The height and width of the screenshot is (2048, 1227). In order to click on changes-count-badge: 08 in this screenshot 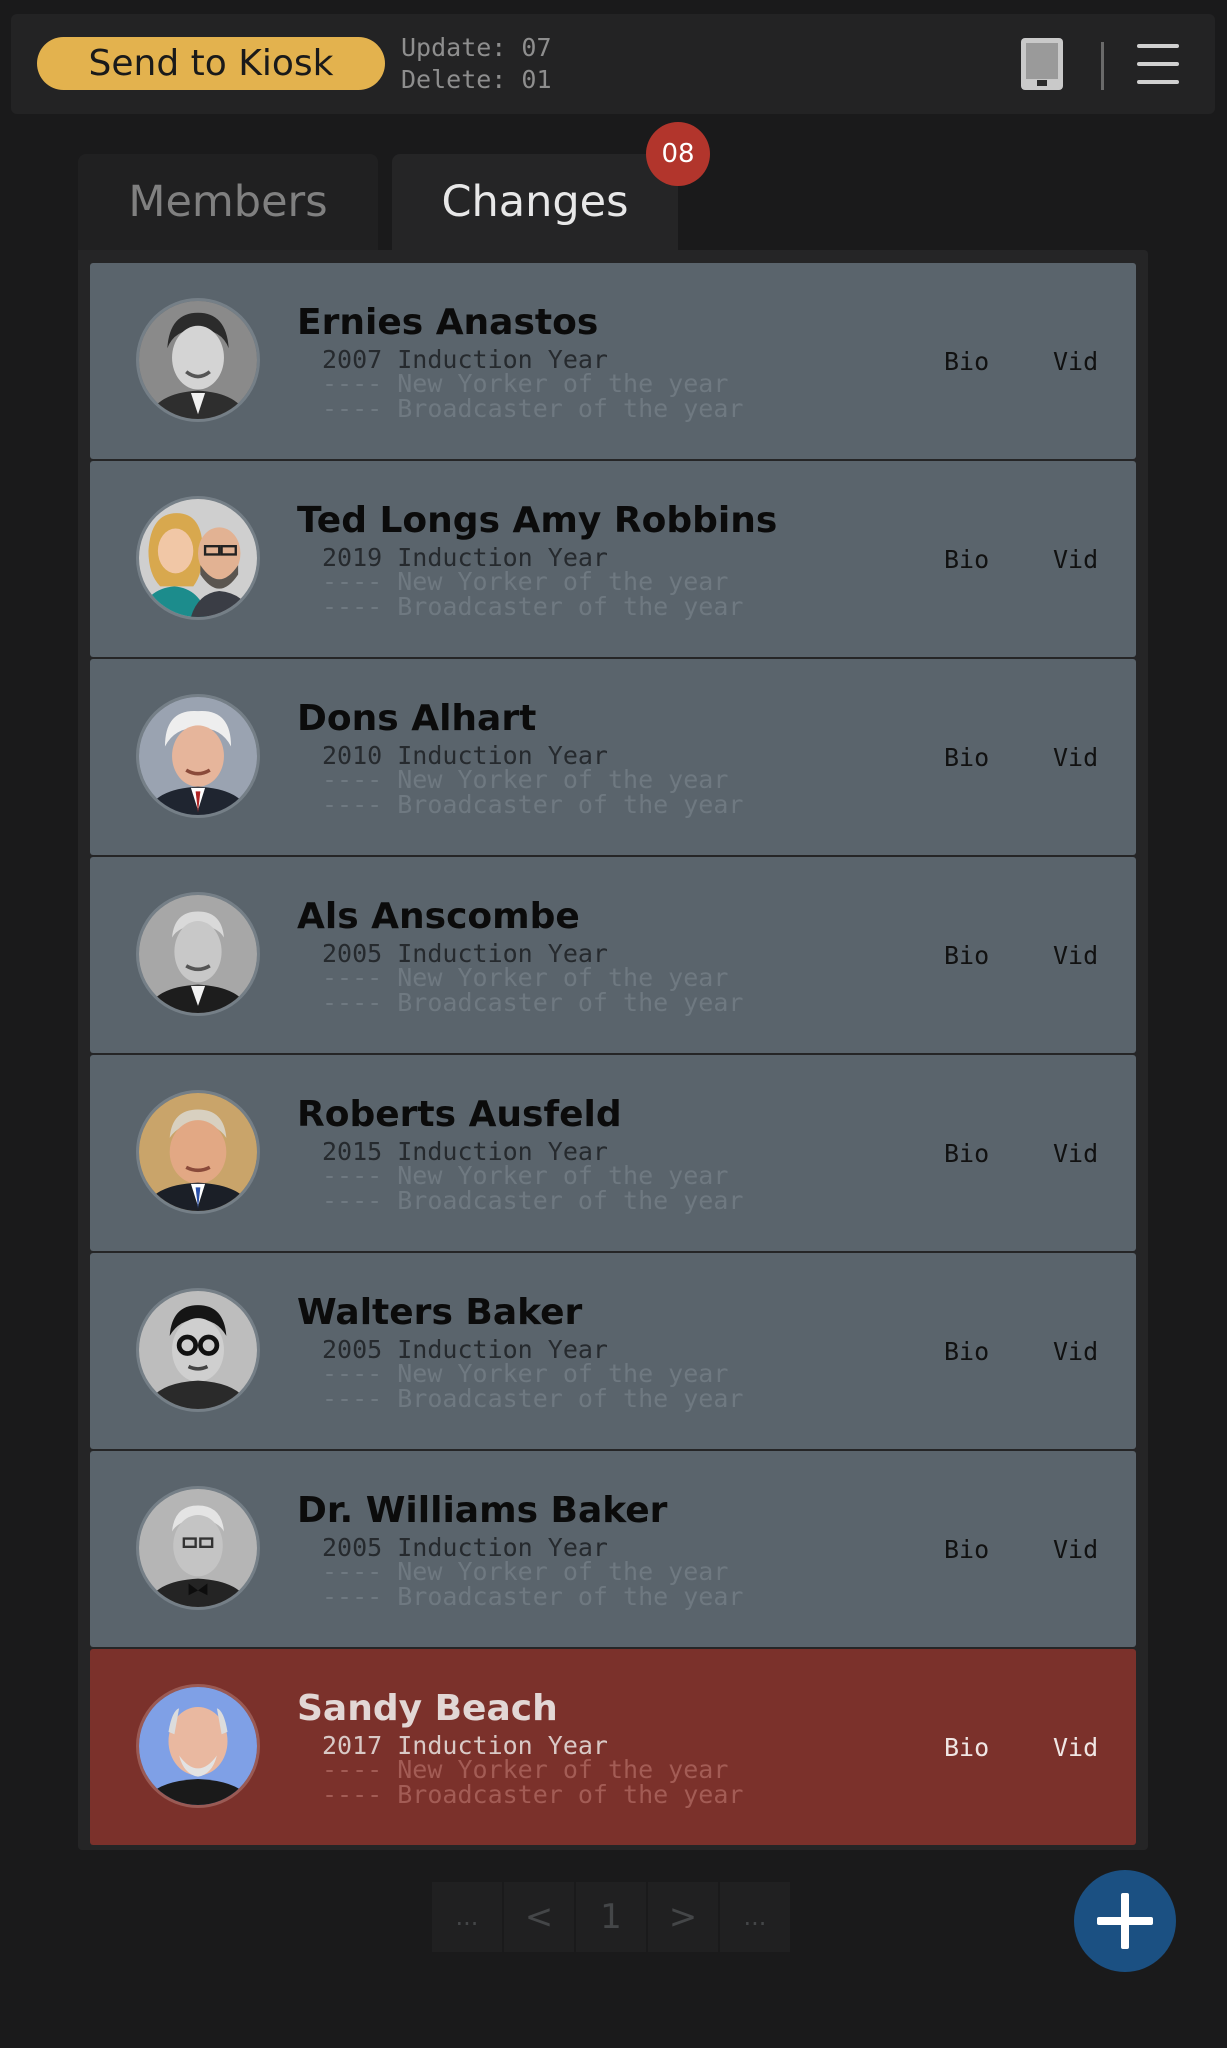, I will do `click(678, 154)`.